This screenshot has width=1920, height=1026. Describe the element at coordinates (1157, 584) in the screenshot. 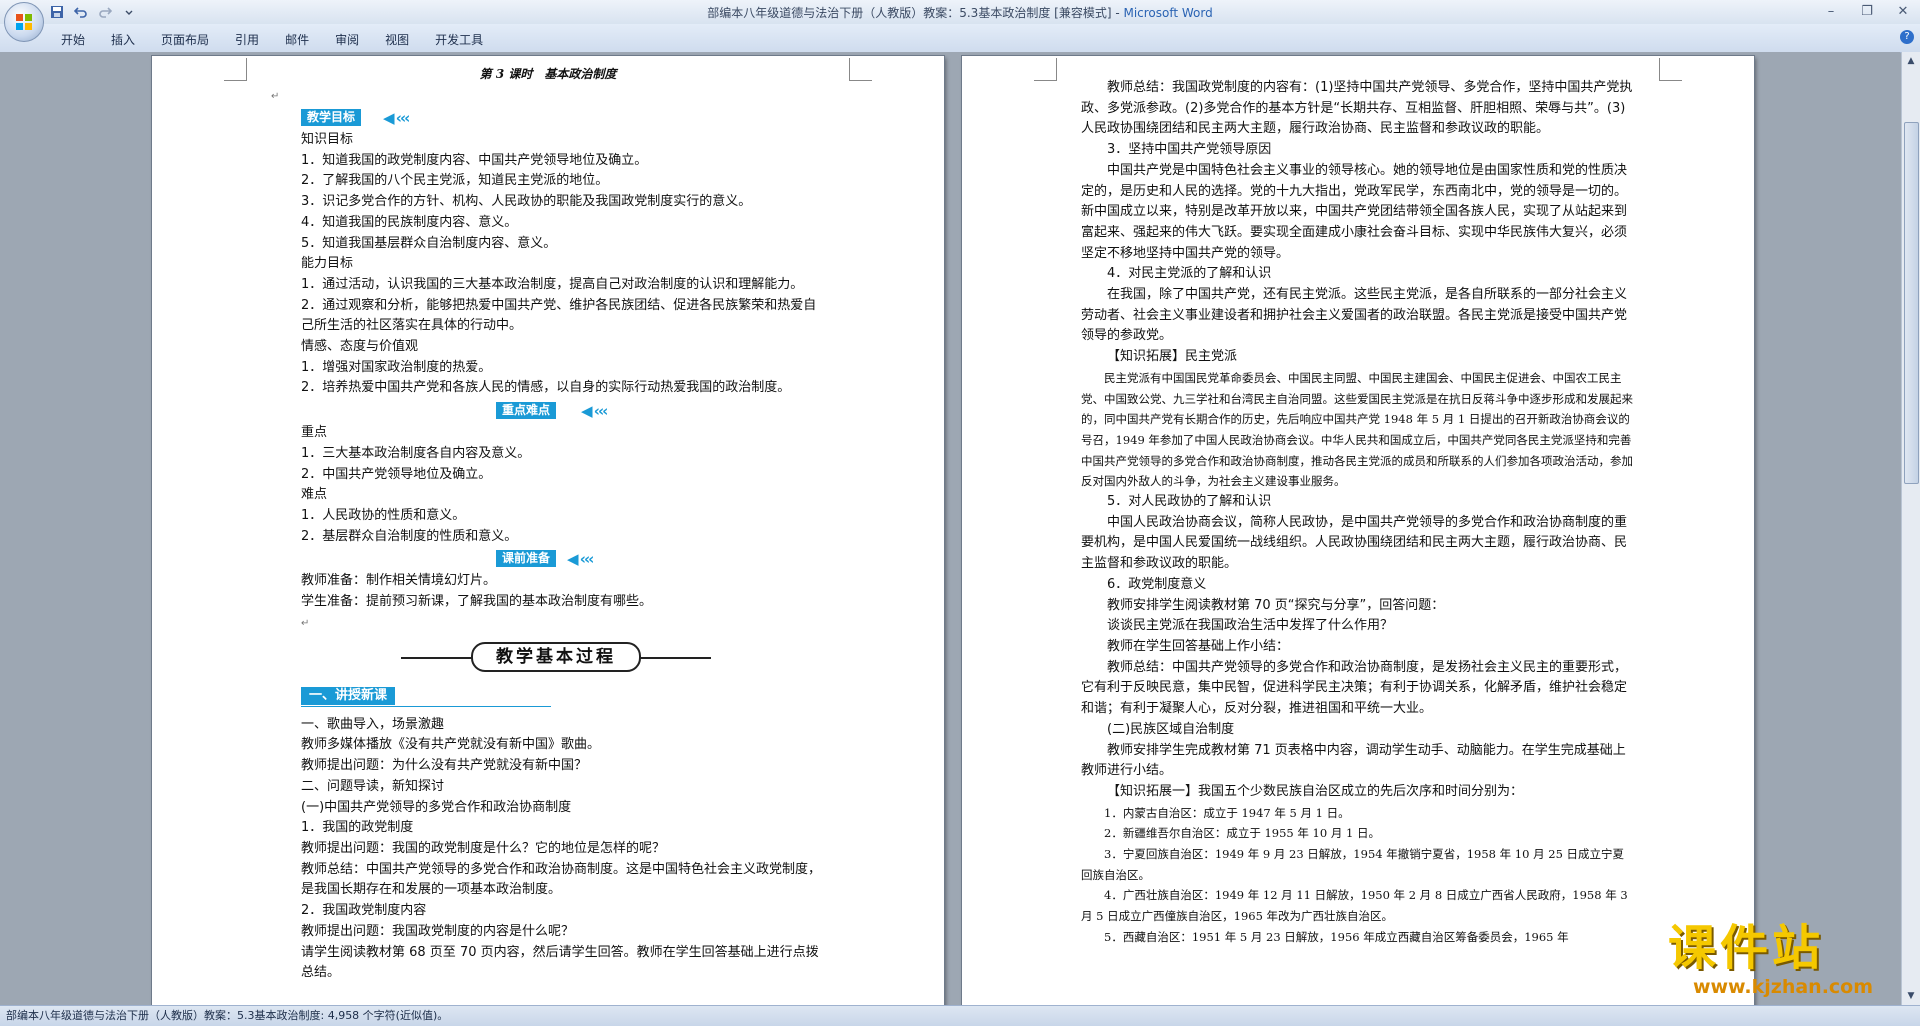

I see `right-paragraph: 6．政党制度意义` at that location.